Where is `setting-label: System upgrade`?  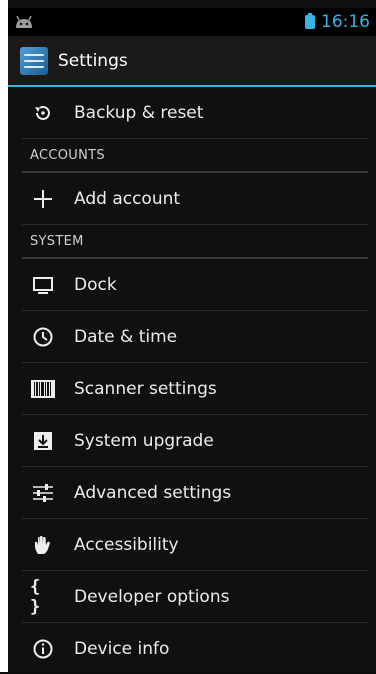
setting-label: System upgrade is located at coordinates (144, 440).